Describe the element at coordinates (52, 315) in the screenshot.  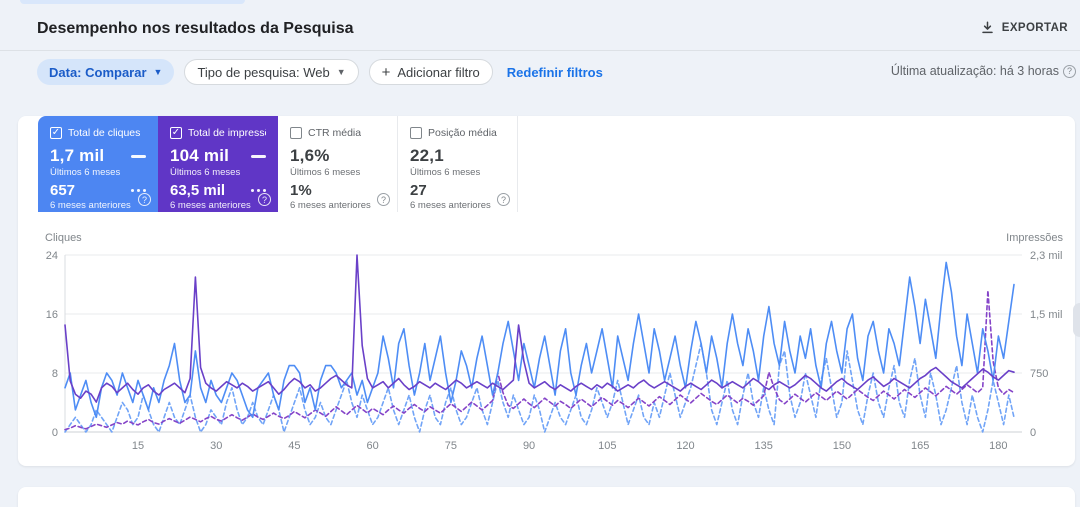
I see `left-axis-tick: 16` at that location.